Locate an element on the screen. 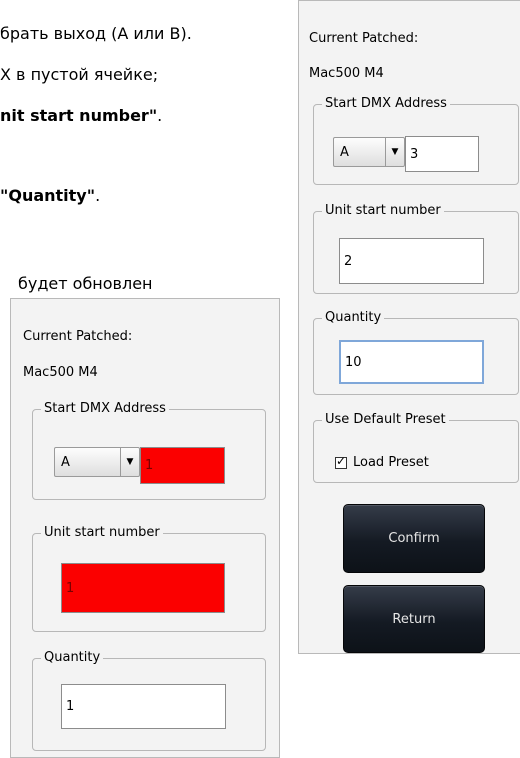  checkmark-icon: ✓ is located at coordinates (341, 460).